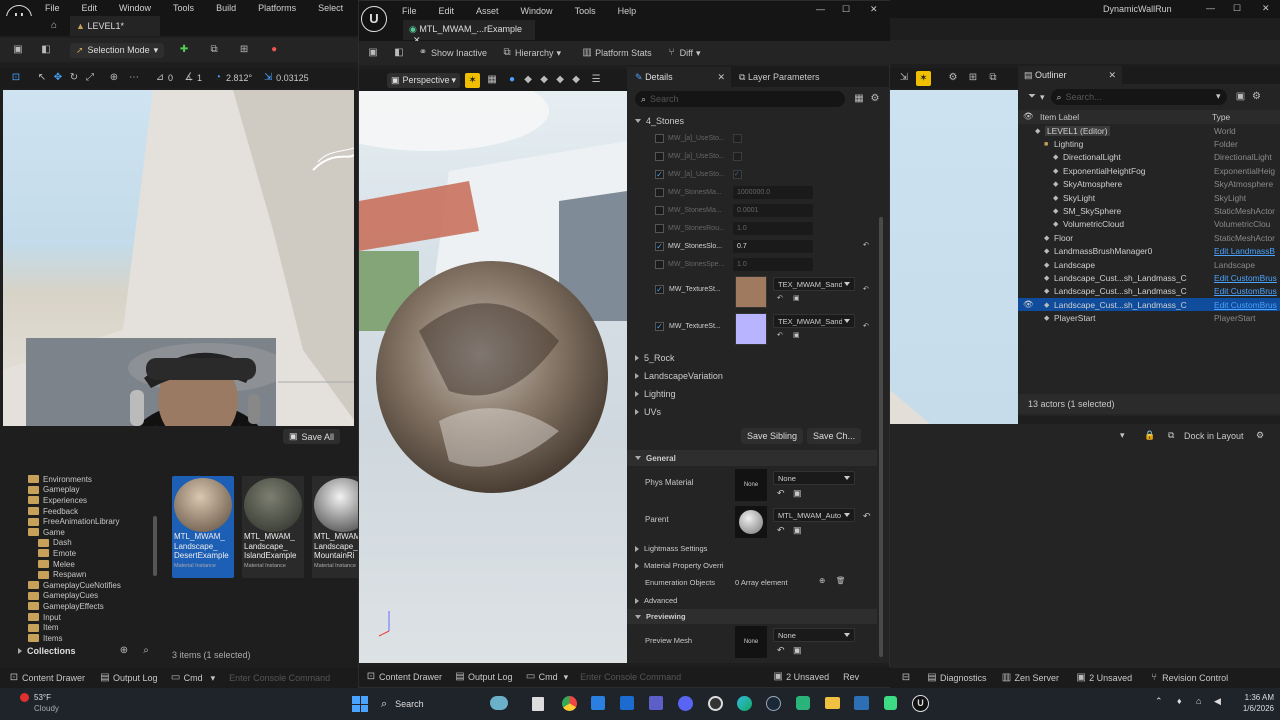 This screenshot has height=720, width=1280. I want to click on menu-window: Window, so click(537, 11).